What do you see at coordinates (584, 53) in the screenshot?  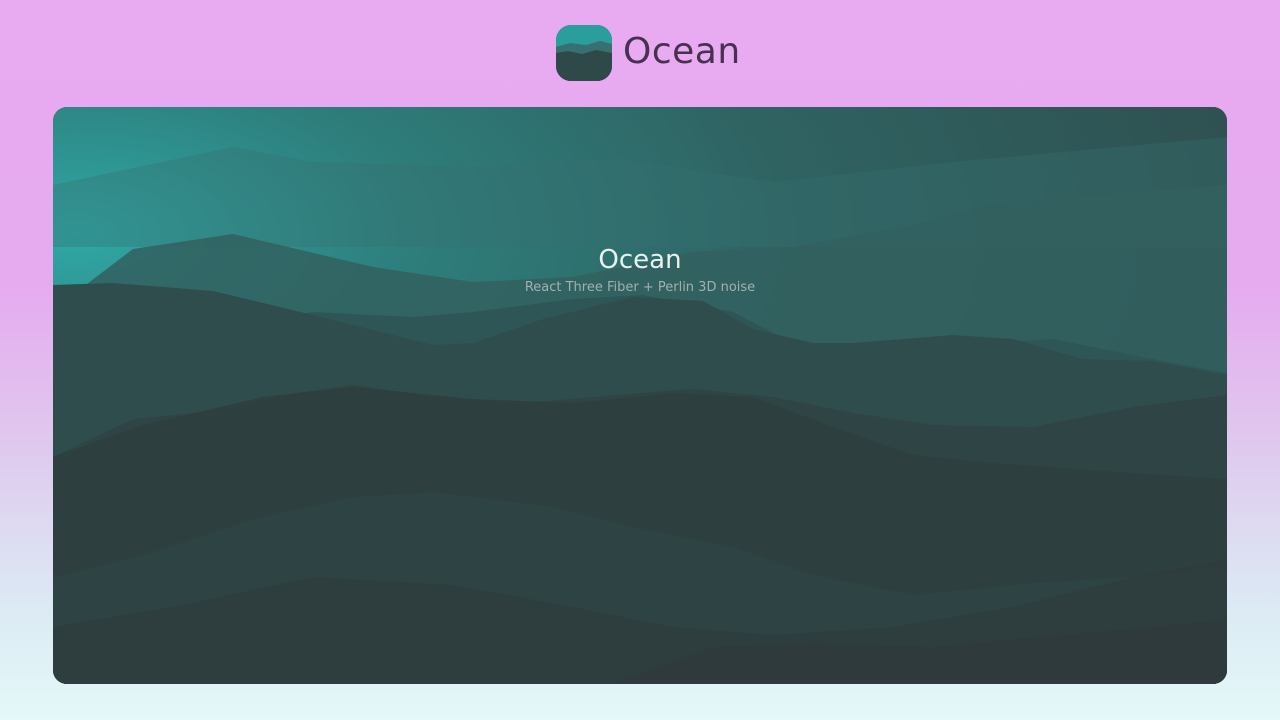 I see `ocean-landscape-icon` at bounding box center [584, 53].